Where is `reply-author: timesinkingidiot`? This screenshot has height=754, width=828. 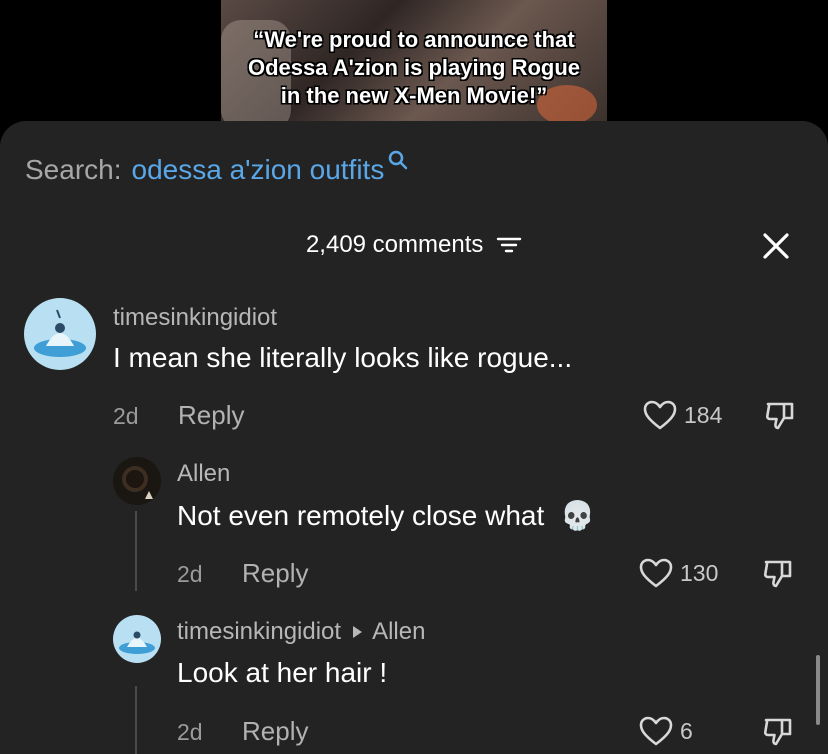 reply-author: timesinkingidiot is located at coordinates (259, 631).